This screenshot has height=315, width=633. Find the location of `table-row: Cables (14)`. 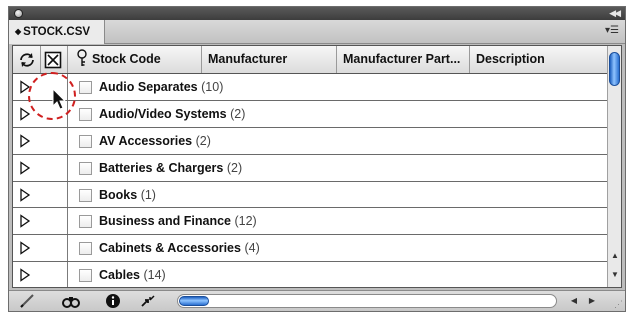

table-row: Cables (14) is located at coordinates (311, 274).